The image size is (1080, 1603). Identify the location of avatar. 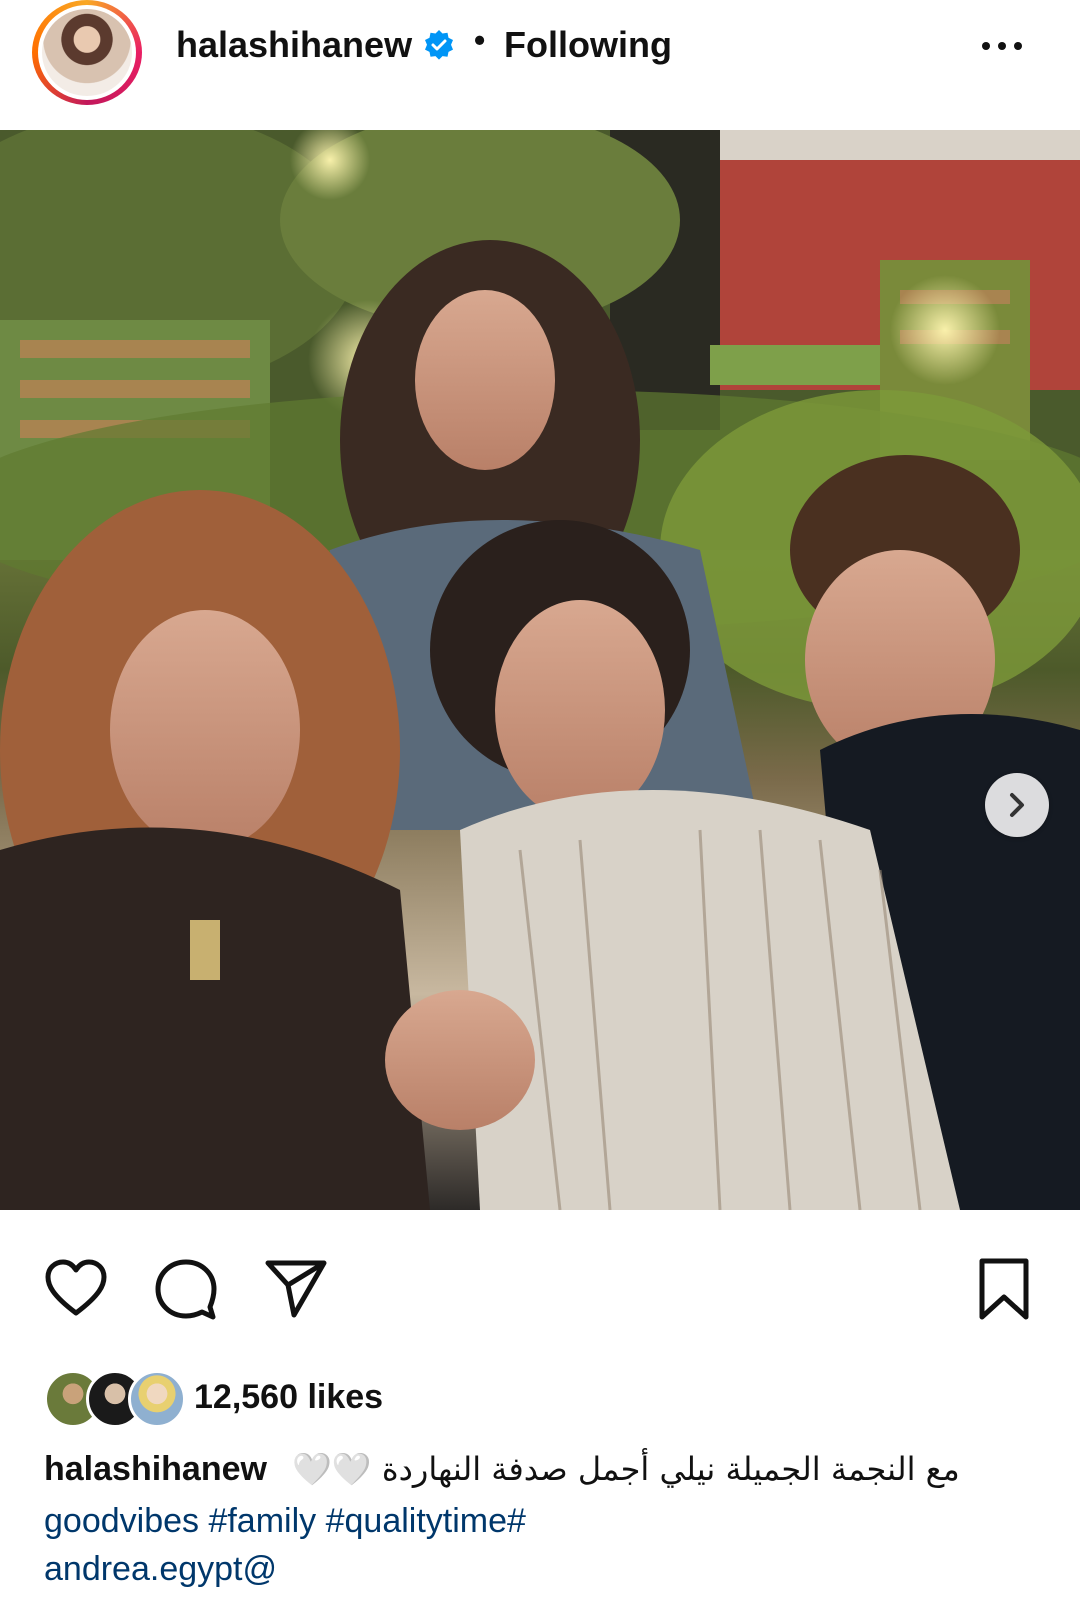
(87, 52).